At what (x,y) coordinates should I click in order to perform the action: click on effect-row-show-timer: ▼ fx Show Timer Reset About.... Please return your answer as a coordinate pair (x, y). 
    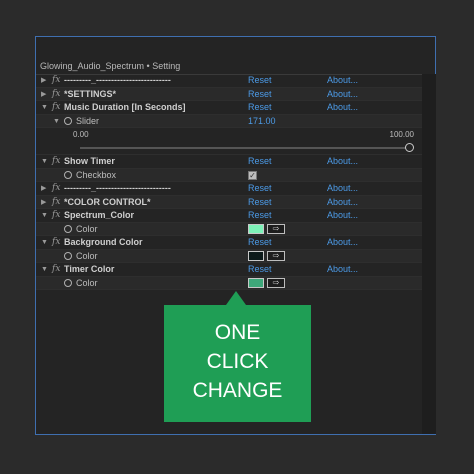
    Looking at the image, I should click on (229, 162).